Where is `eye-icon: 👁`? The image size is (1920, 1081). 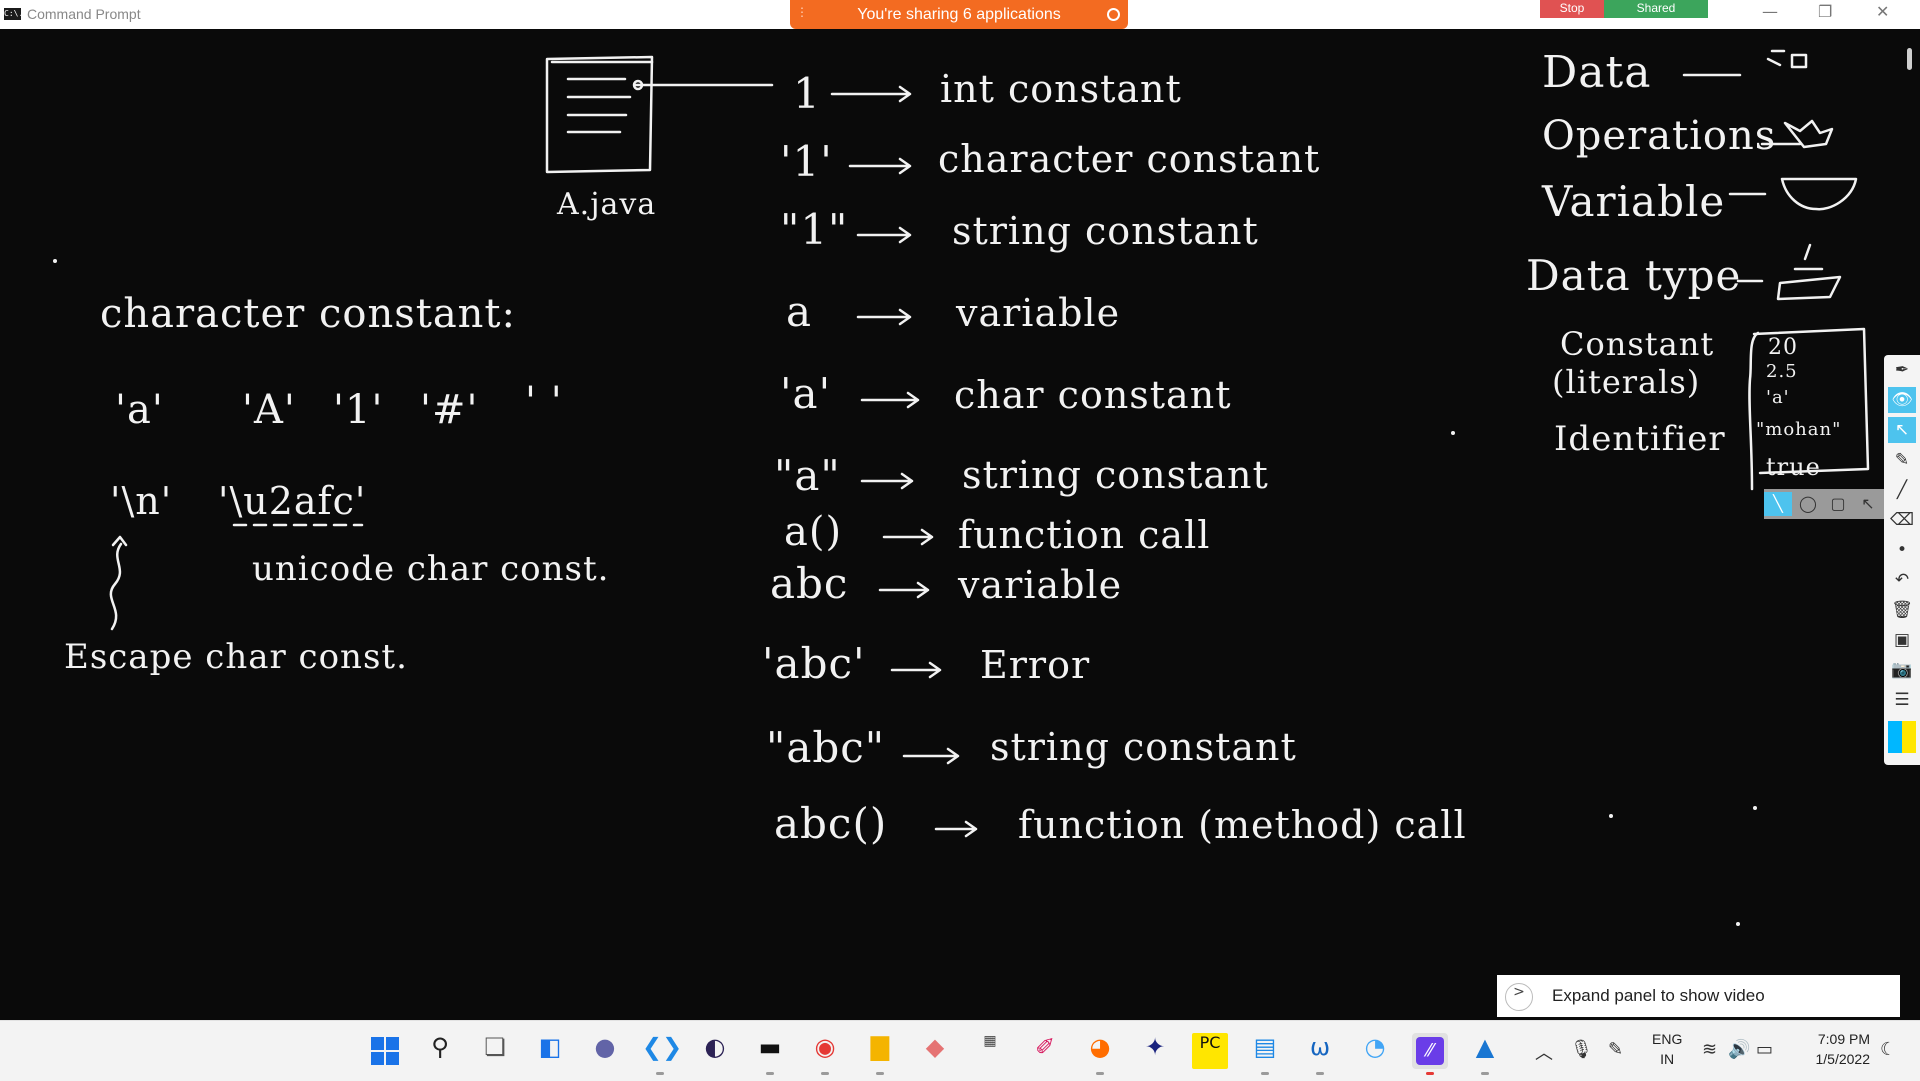
eye-icon: 👁 is located at coordinates (1902, 400).